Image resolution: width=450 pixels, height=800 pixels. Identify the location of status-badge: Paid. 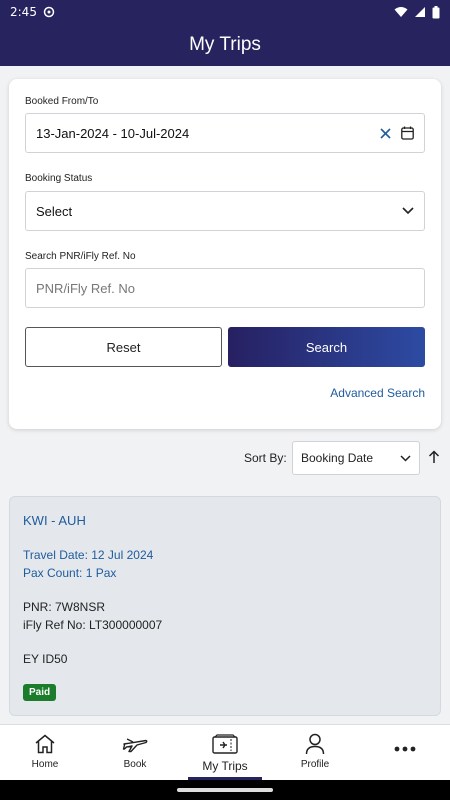
(40, 692).